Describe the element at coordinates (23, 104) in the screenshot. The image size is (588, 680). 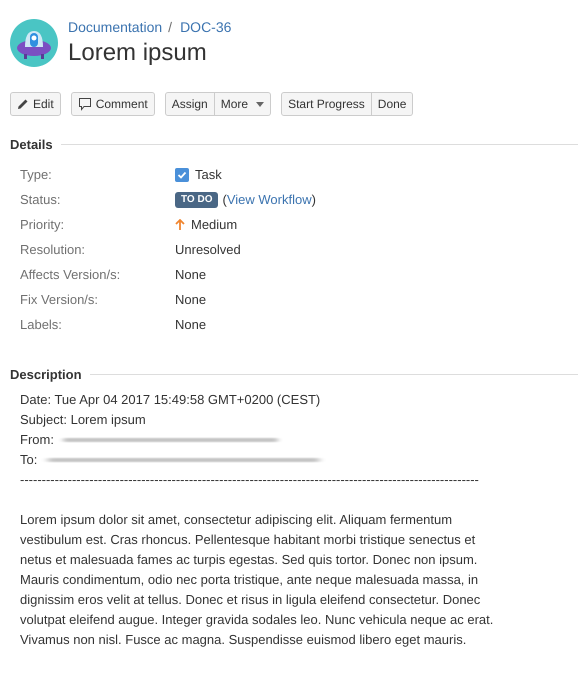
I see `pencil-icon` at that location.